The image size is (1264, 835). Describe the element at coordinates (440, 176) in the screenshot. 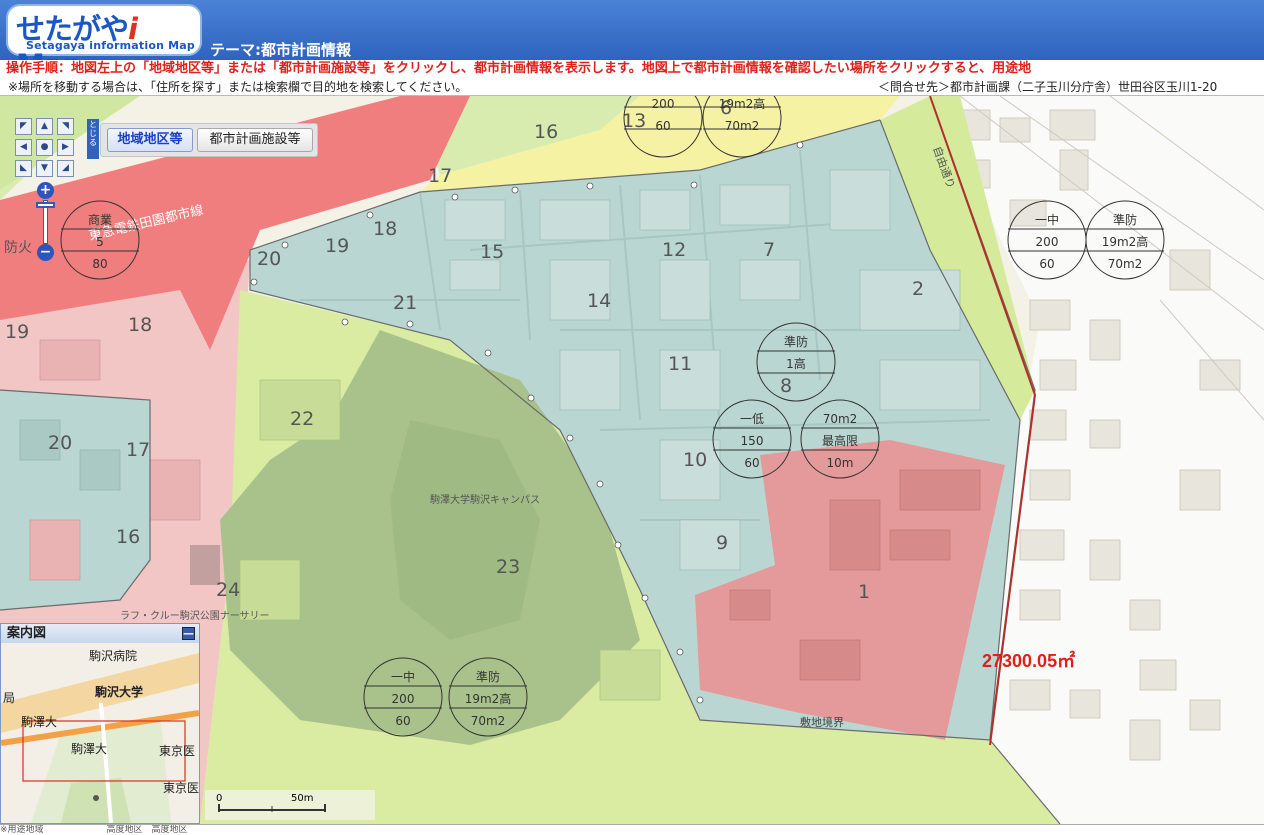

I see `block-17: 17` at that location.